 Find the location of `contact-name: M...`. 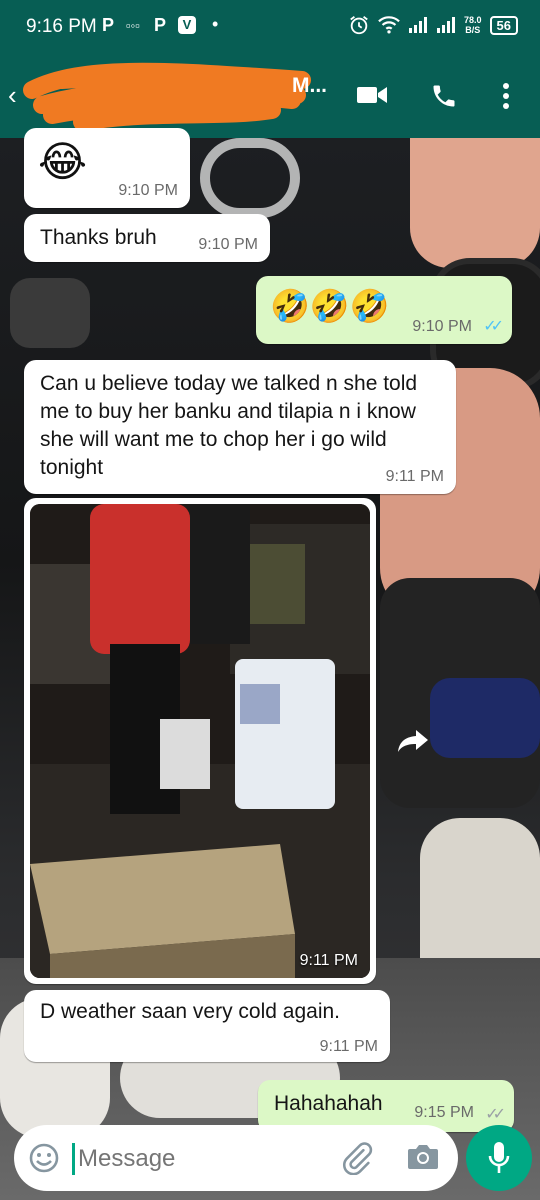

contact-name: M... is located at coordinates (309, 86).